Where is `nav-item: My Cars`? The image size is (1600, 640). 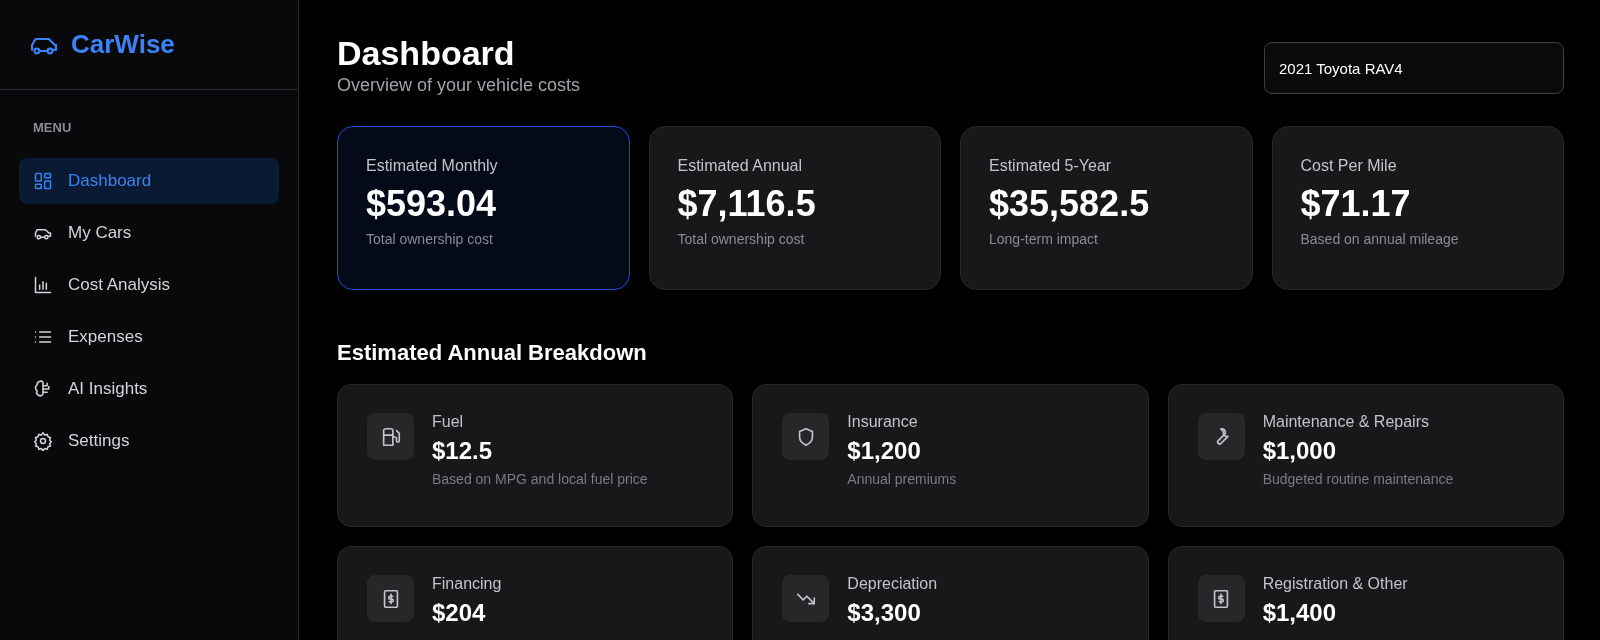 nav-item: My Cars is located at coordinates (149, 233).